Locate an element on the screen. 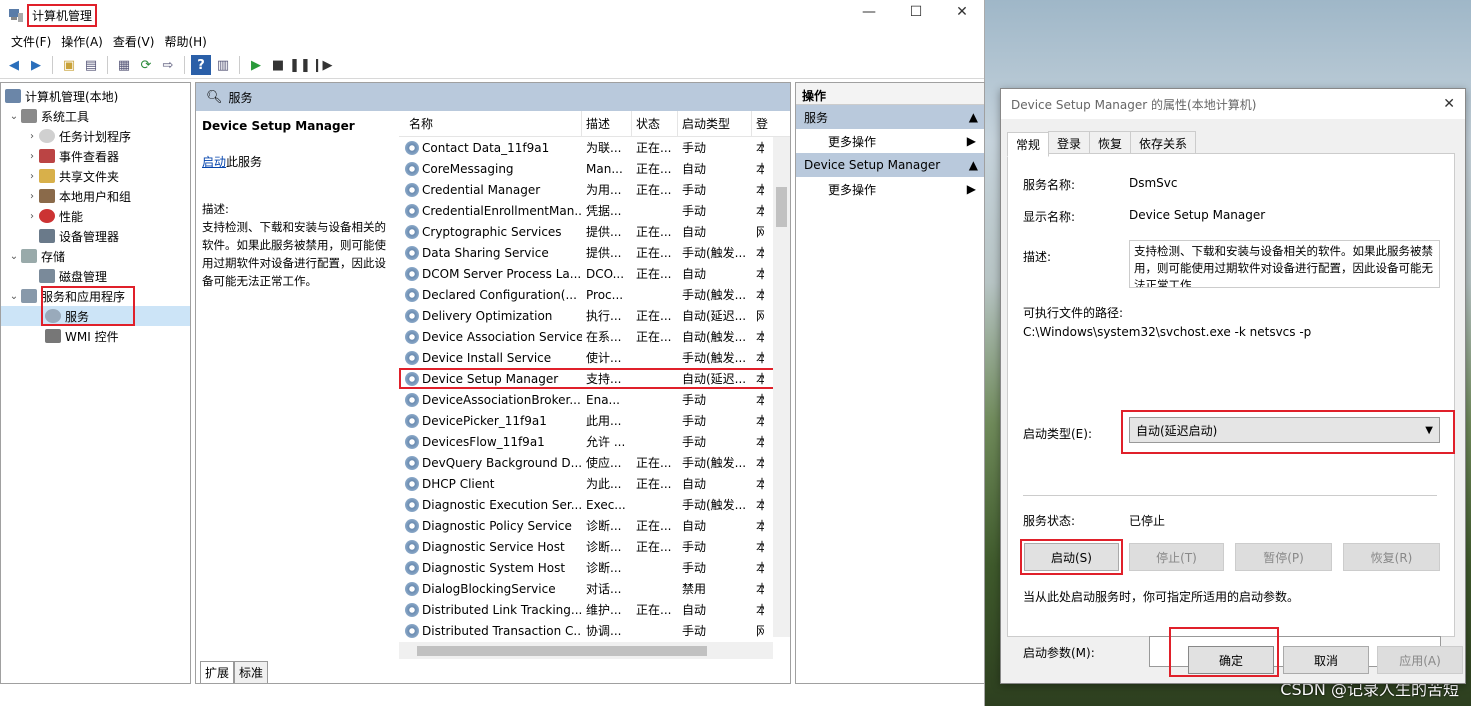  table-row: DialogBlockingService 对话... 禁用 本 is located at coordinates (594, 588).